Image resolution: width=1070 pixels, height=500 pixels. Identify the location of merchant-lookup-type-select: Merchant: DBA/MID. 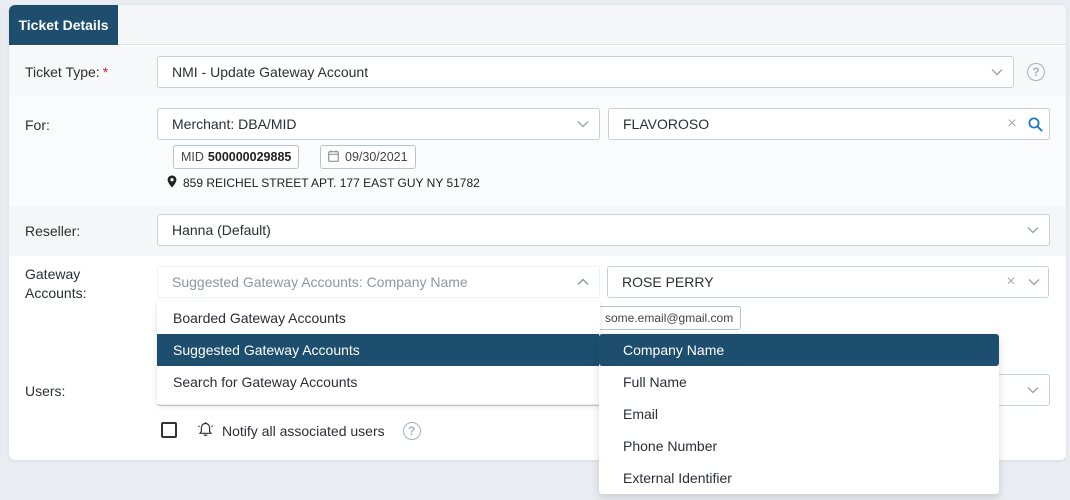
(378, 124).